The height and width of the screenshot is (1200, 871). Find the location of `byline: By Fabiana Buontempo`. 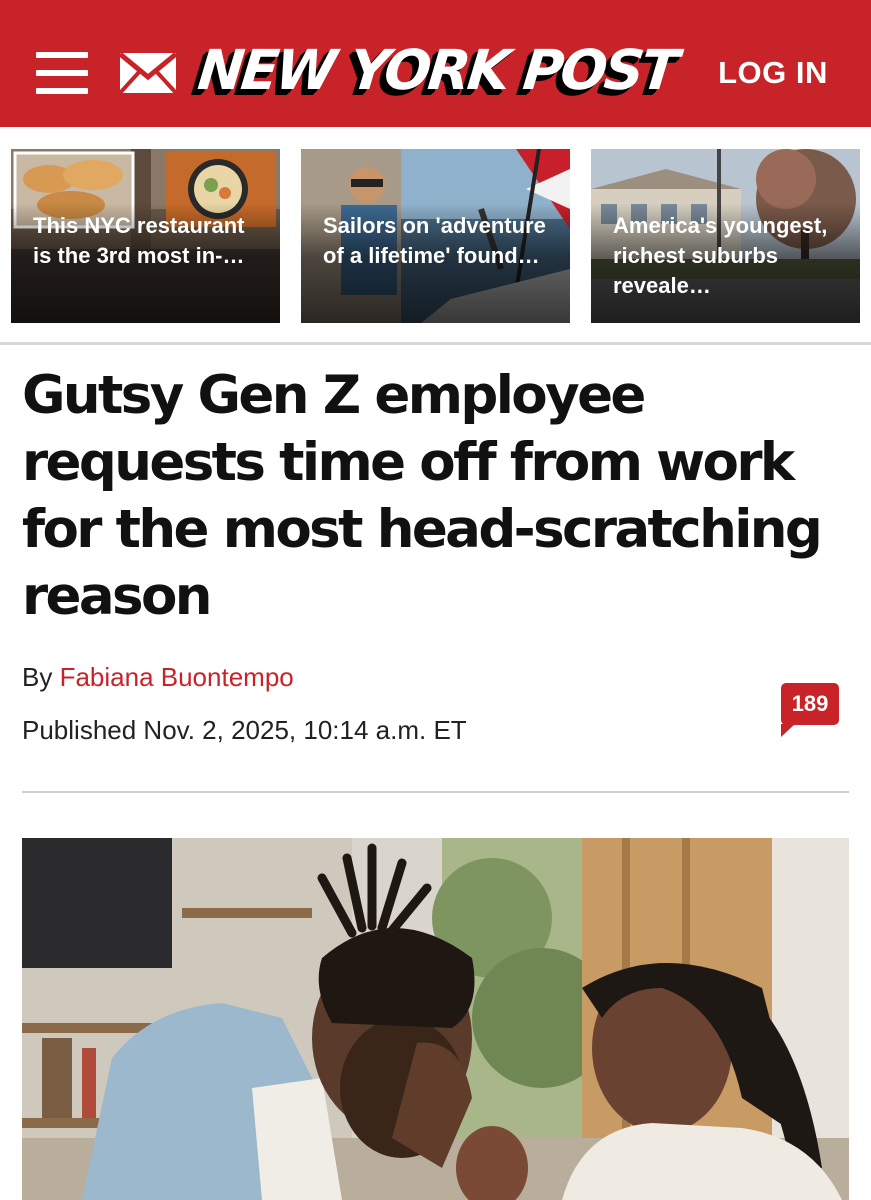

byline: By Fabiana Buontempo is located at coordinates (158, 677).